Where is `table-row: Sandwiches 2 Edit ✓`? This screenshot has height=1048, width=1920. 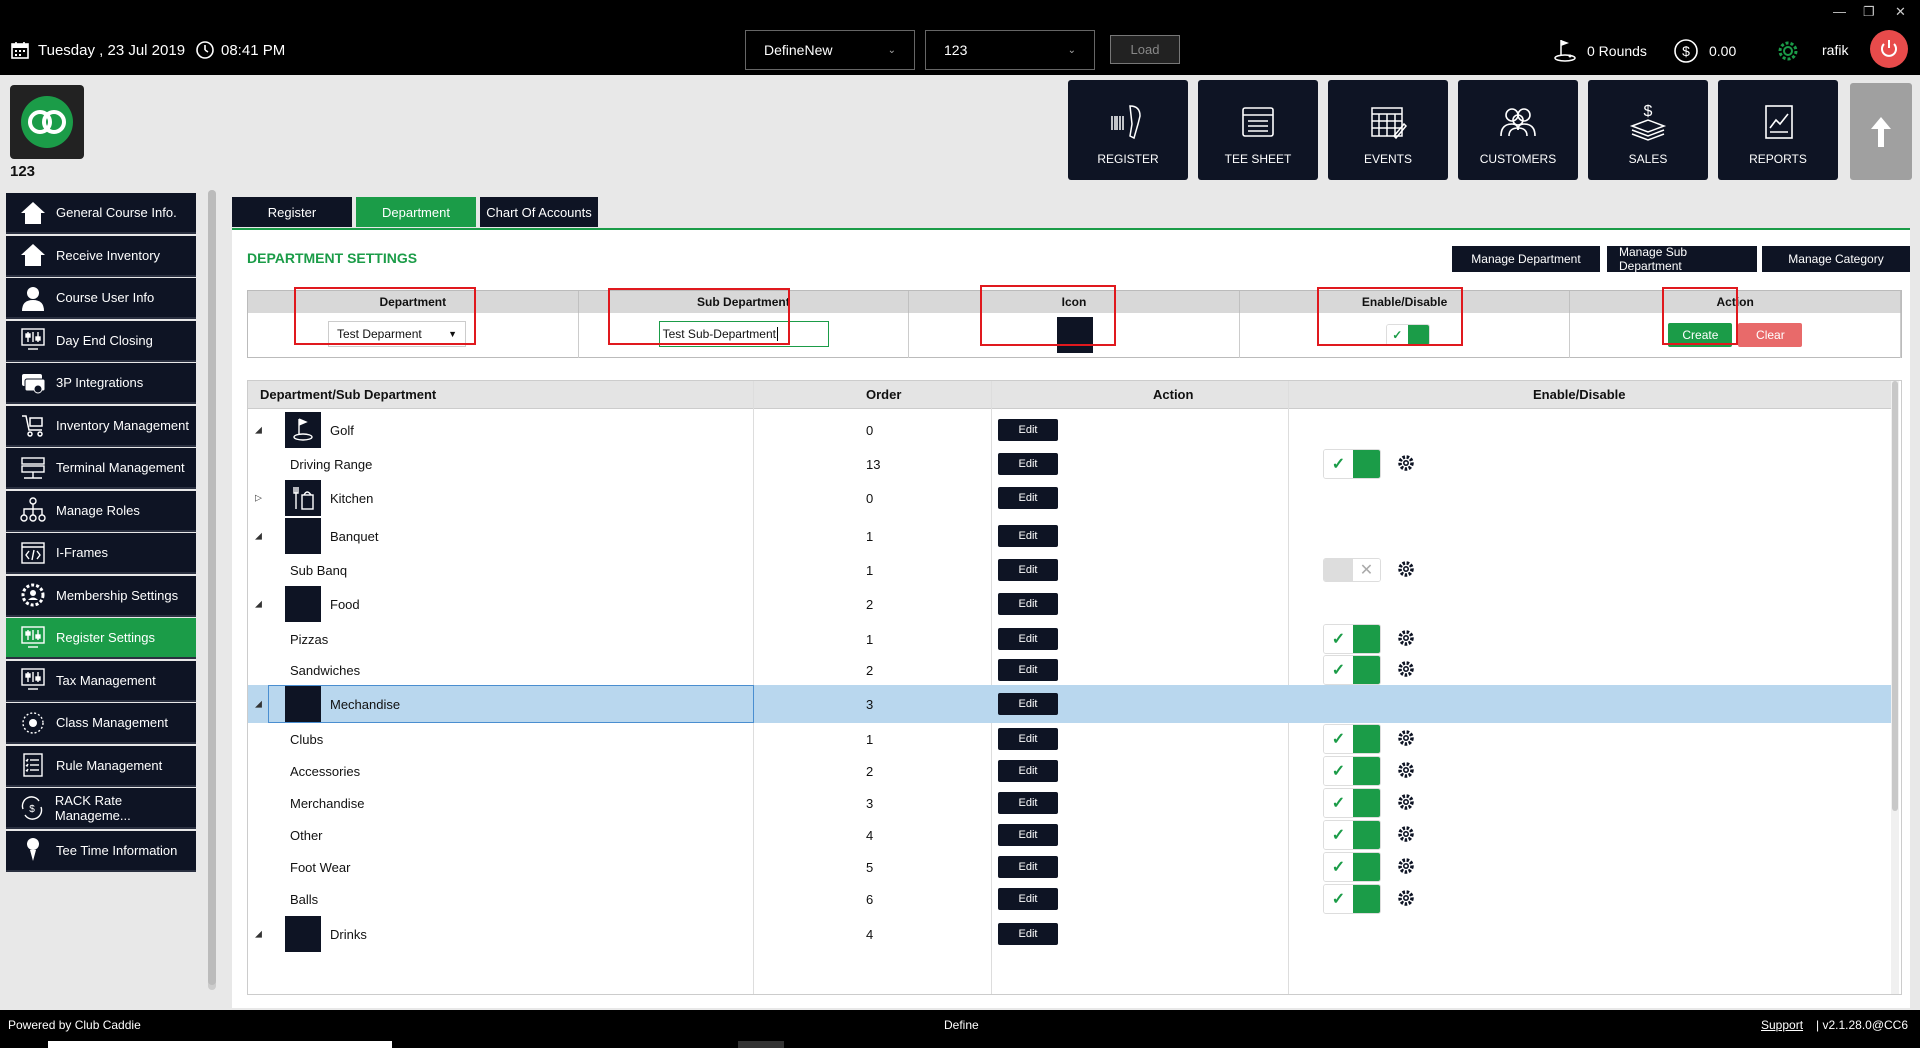 table-row: Sandwiches 2 Edit ✓ is located at coordinates (1073, 670).